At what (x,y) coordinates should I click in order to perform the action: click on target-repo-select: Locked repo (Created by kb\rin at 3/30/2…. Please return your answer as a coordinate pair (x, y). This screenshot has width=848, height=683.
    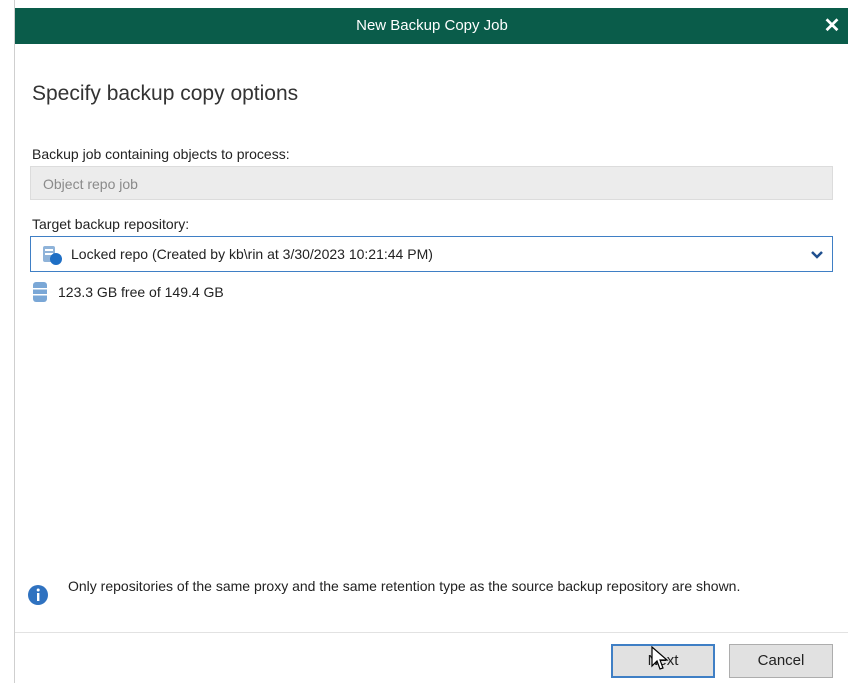
    Looking at the image, I should click on (431, 254).